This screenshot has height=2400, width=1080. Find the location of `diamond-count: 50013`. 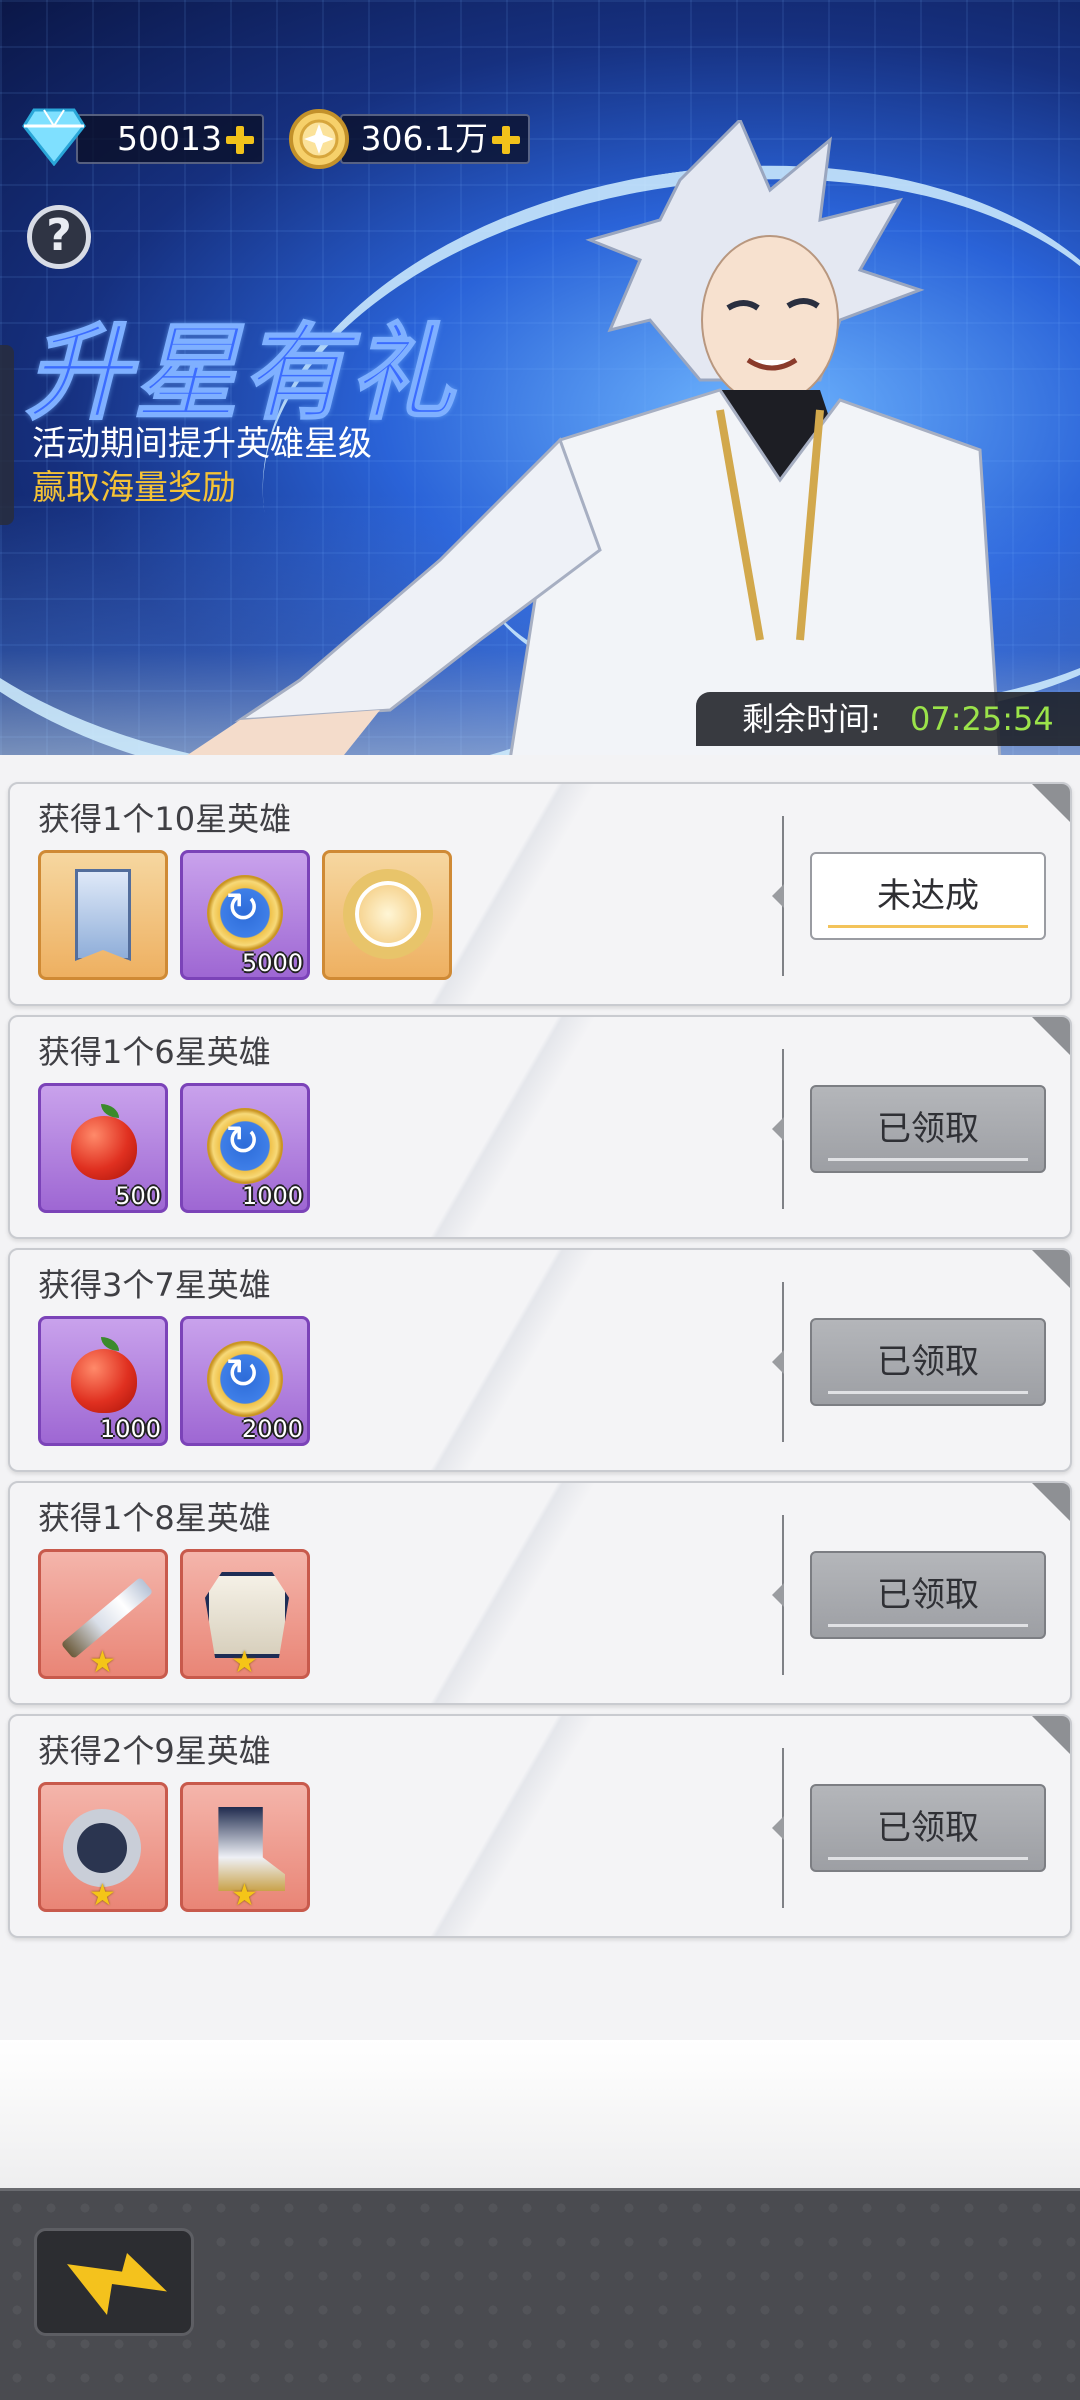

diamond-count: 50013 is located at coordinates (169, 138).